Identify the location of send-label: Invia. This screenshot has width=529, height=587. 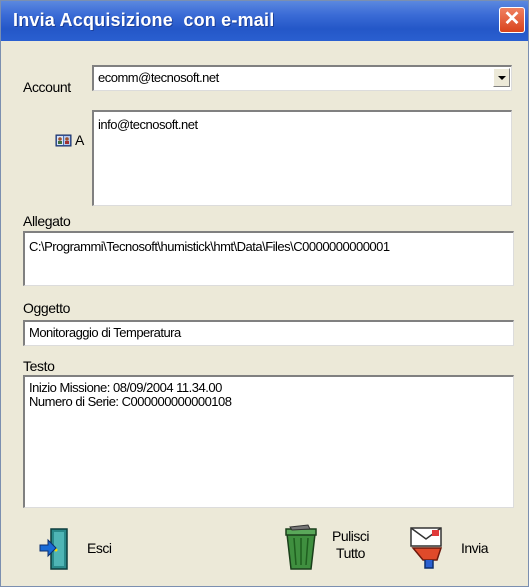
(475, 548).